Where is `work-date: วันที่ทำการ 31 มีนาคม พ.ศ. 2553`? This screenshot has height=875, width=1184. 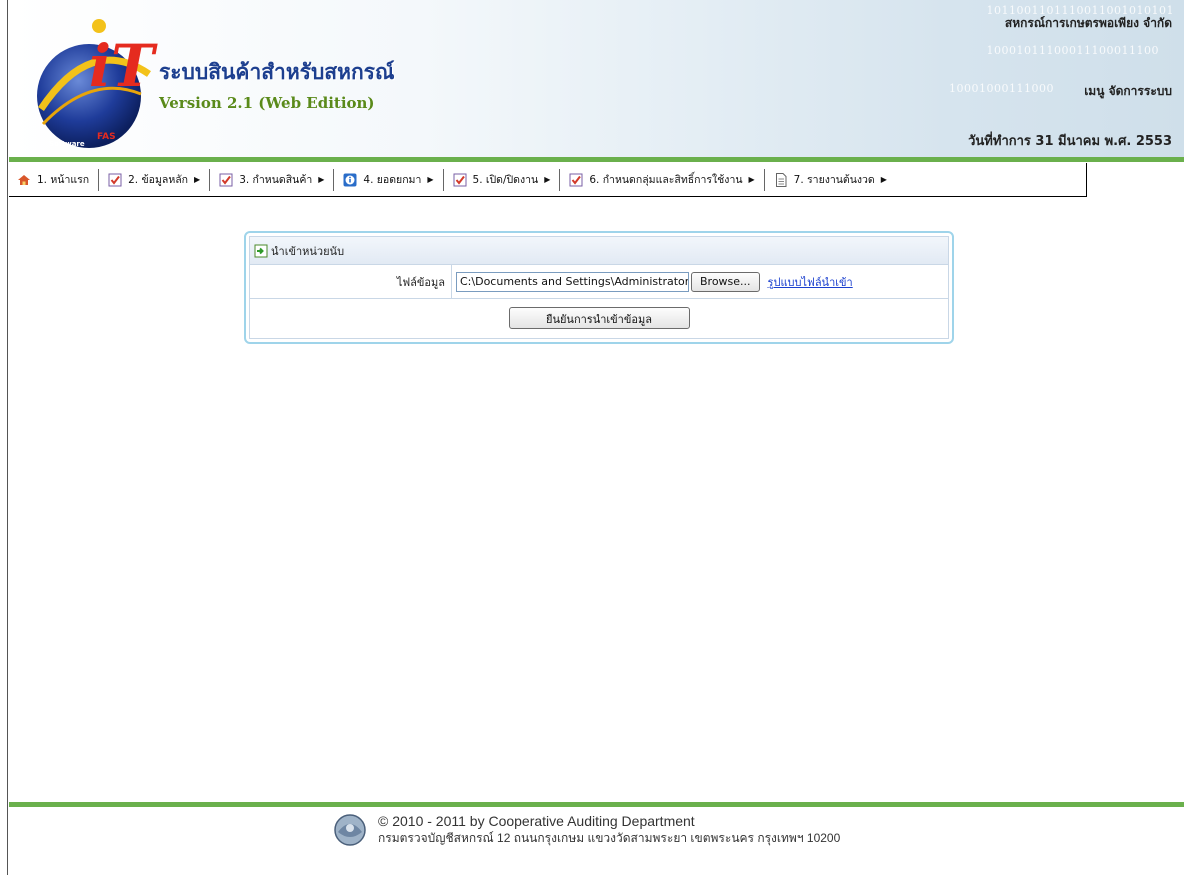
work-date: วันที่ทำการ 31 มีนาคม พ.ศ. 2553 is located at coordinates (1070, 141).